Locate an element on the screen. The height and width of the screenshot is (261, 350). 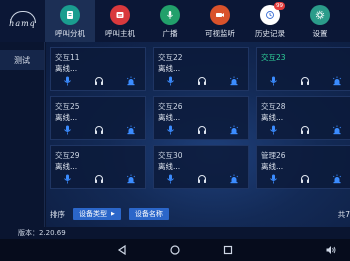
home-icon is located at coordinates (175, 250).